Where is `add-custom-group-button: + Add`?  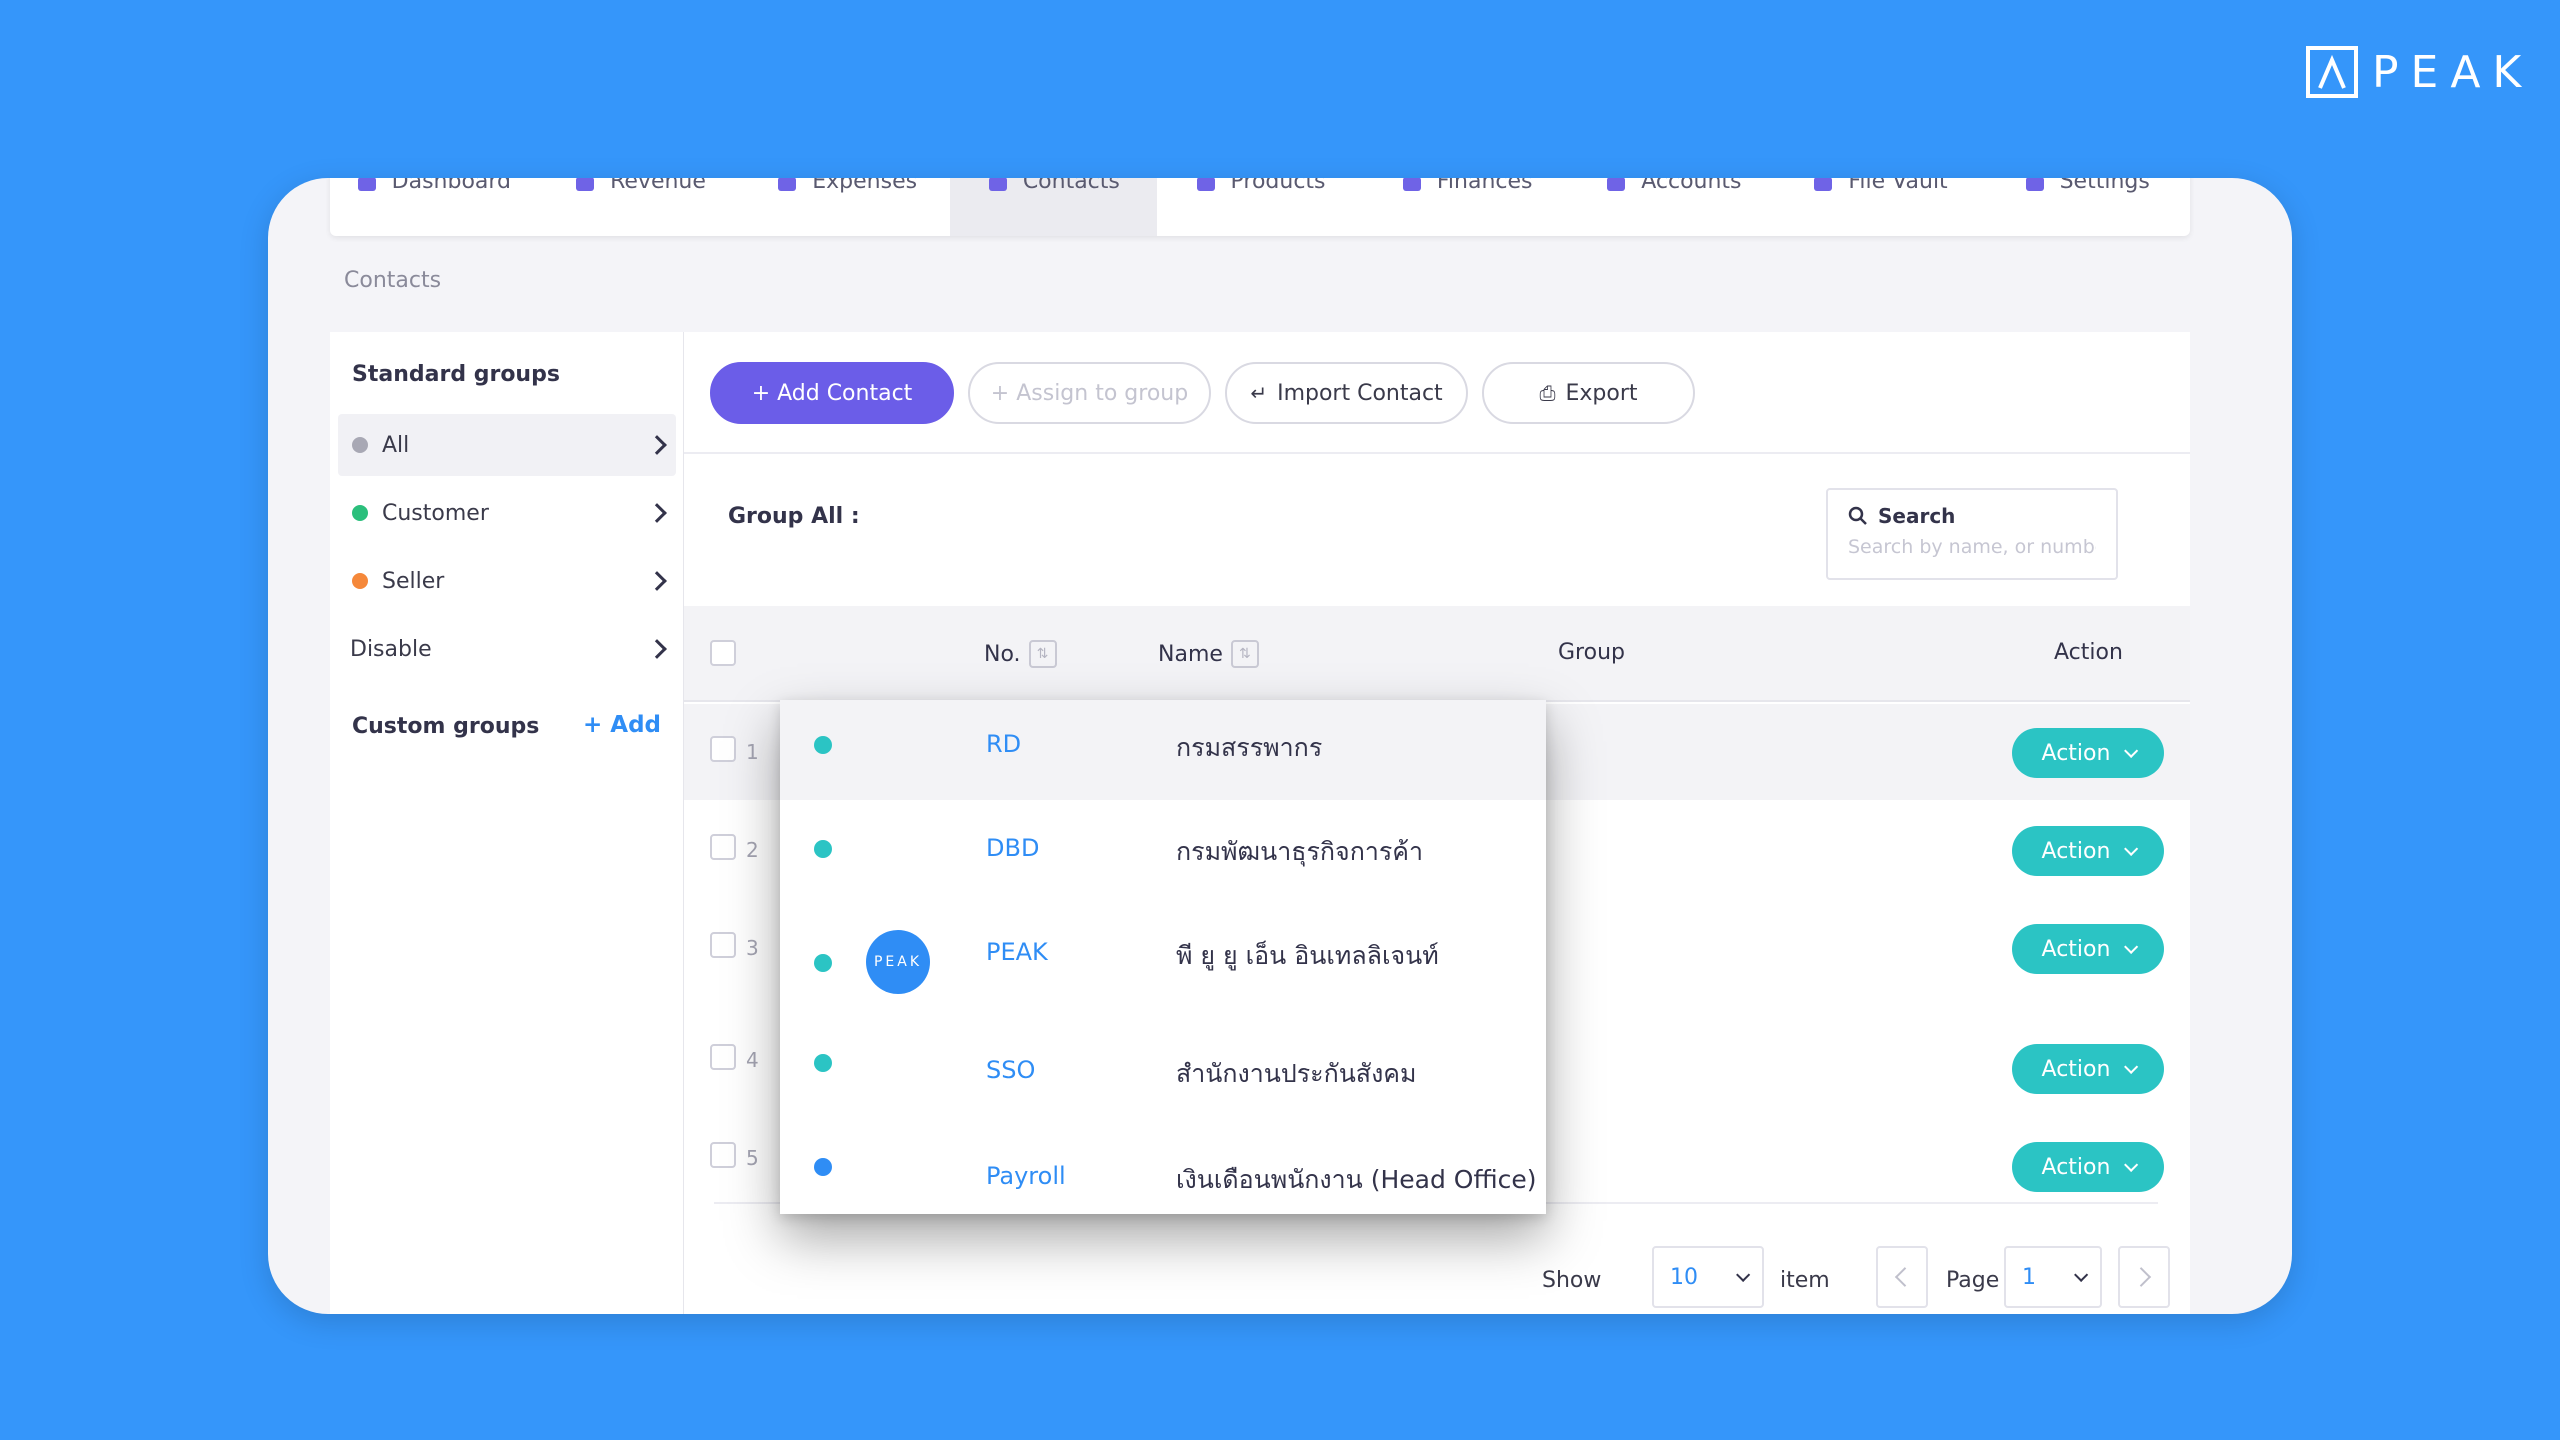
add-custom-group-button: + Add is located at coordinates (622, 725).